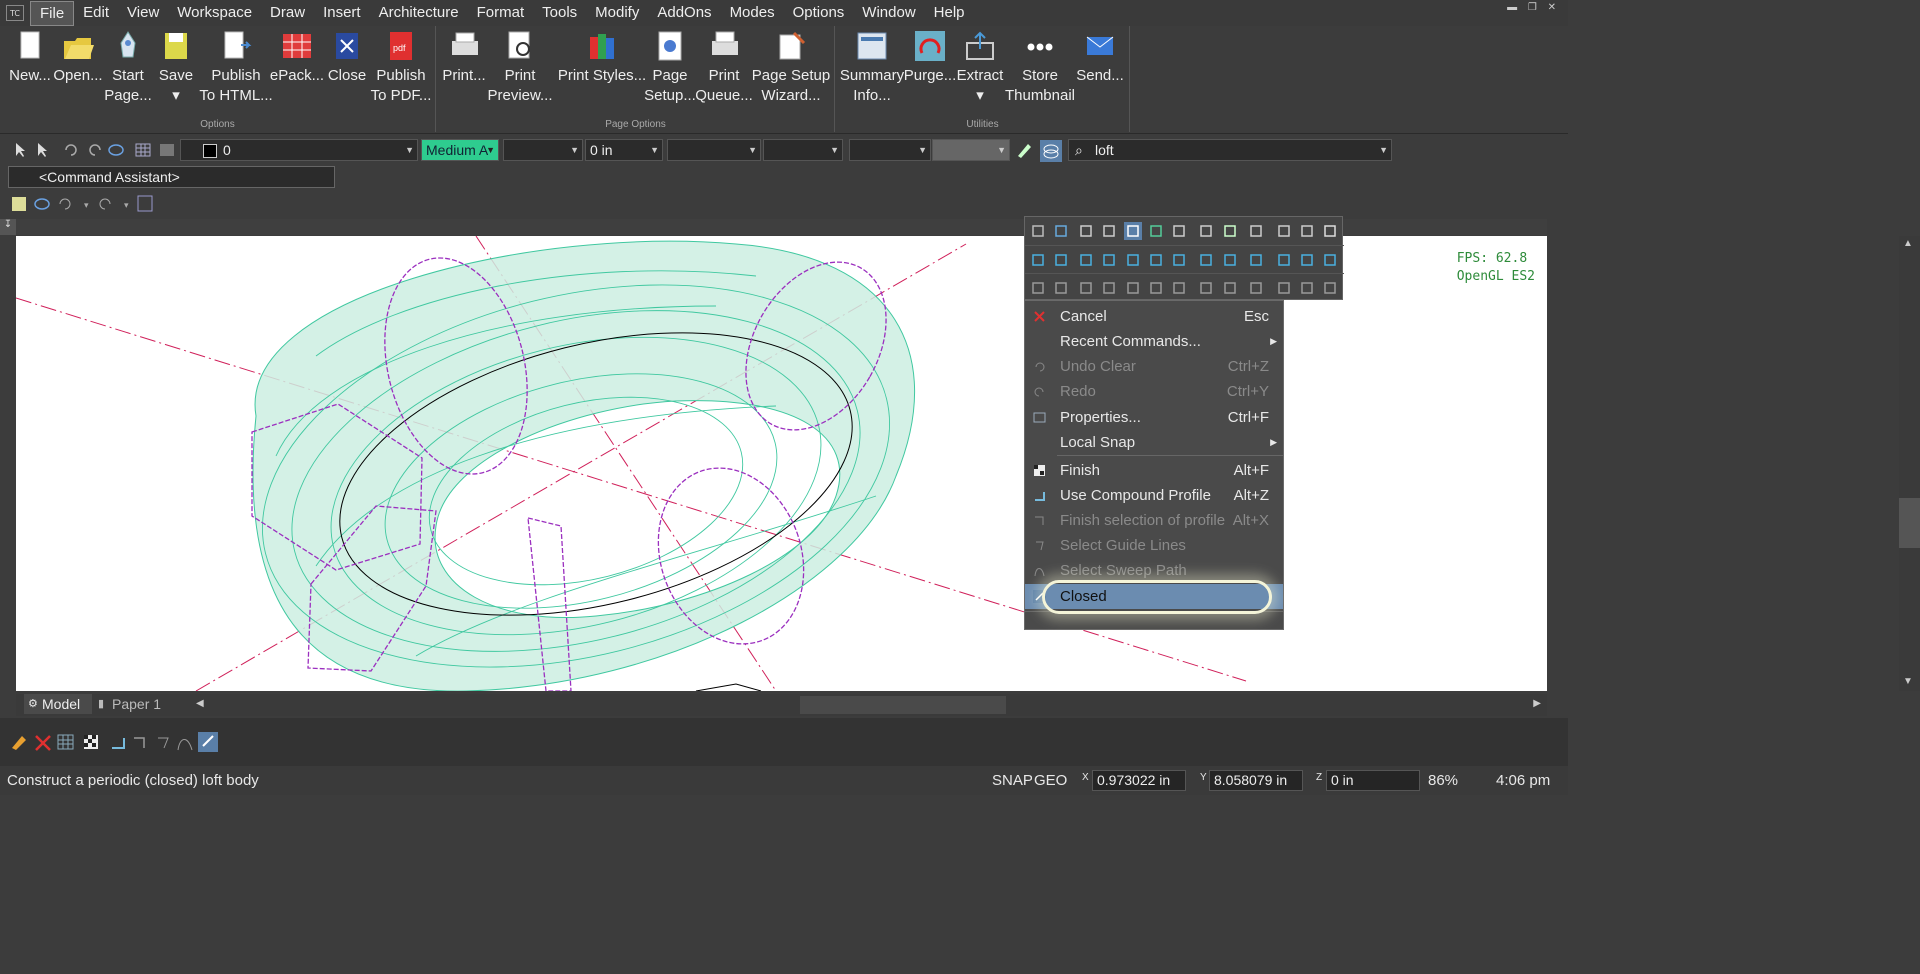  Describe the element at coordinates (19, 743) in the screenshot. I see `loft-icon` at that location.